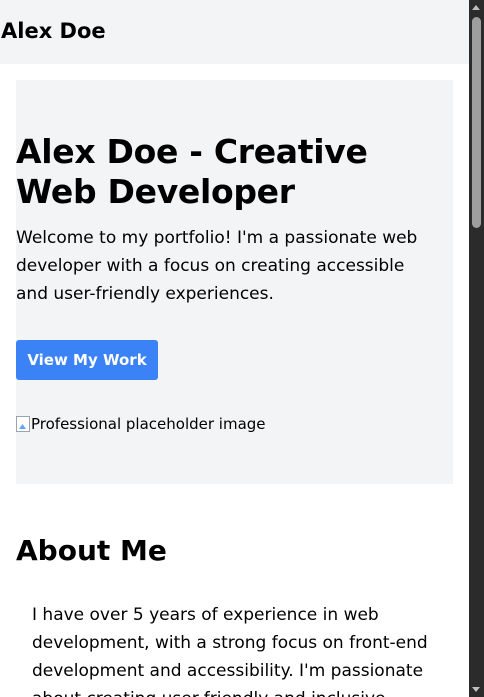 This screenshot has width=484, height=697. I want to click on site-header: Alex Doe, so click(234, 32).